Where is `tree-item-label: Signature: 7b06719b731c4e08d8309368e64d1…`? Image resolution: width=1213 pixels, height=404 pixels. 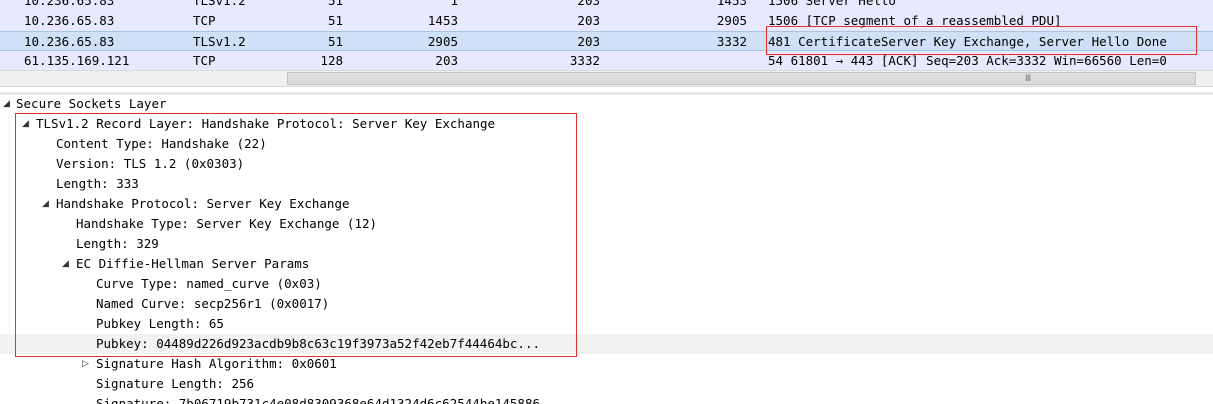 tree-item-label: Signature: 7b06719b731c4e08d8309368e64d1… is located at coordinates (329, 400).